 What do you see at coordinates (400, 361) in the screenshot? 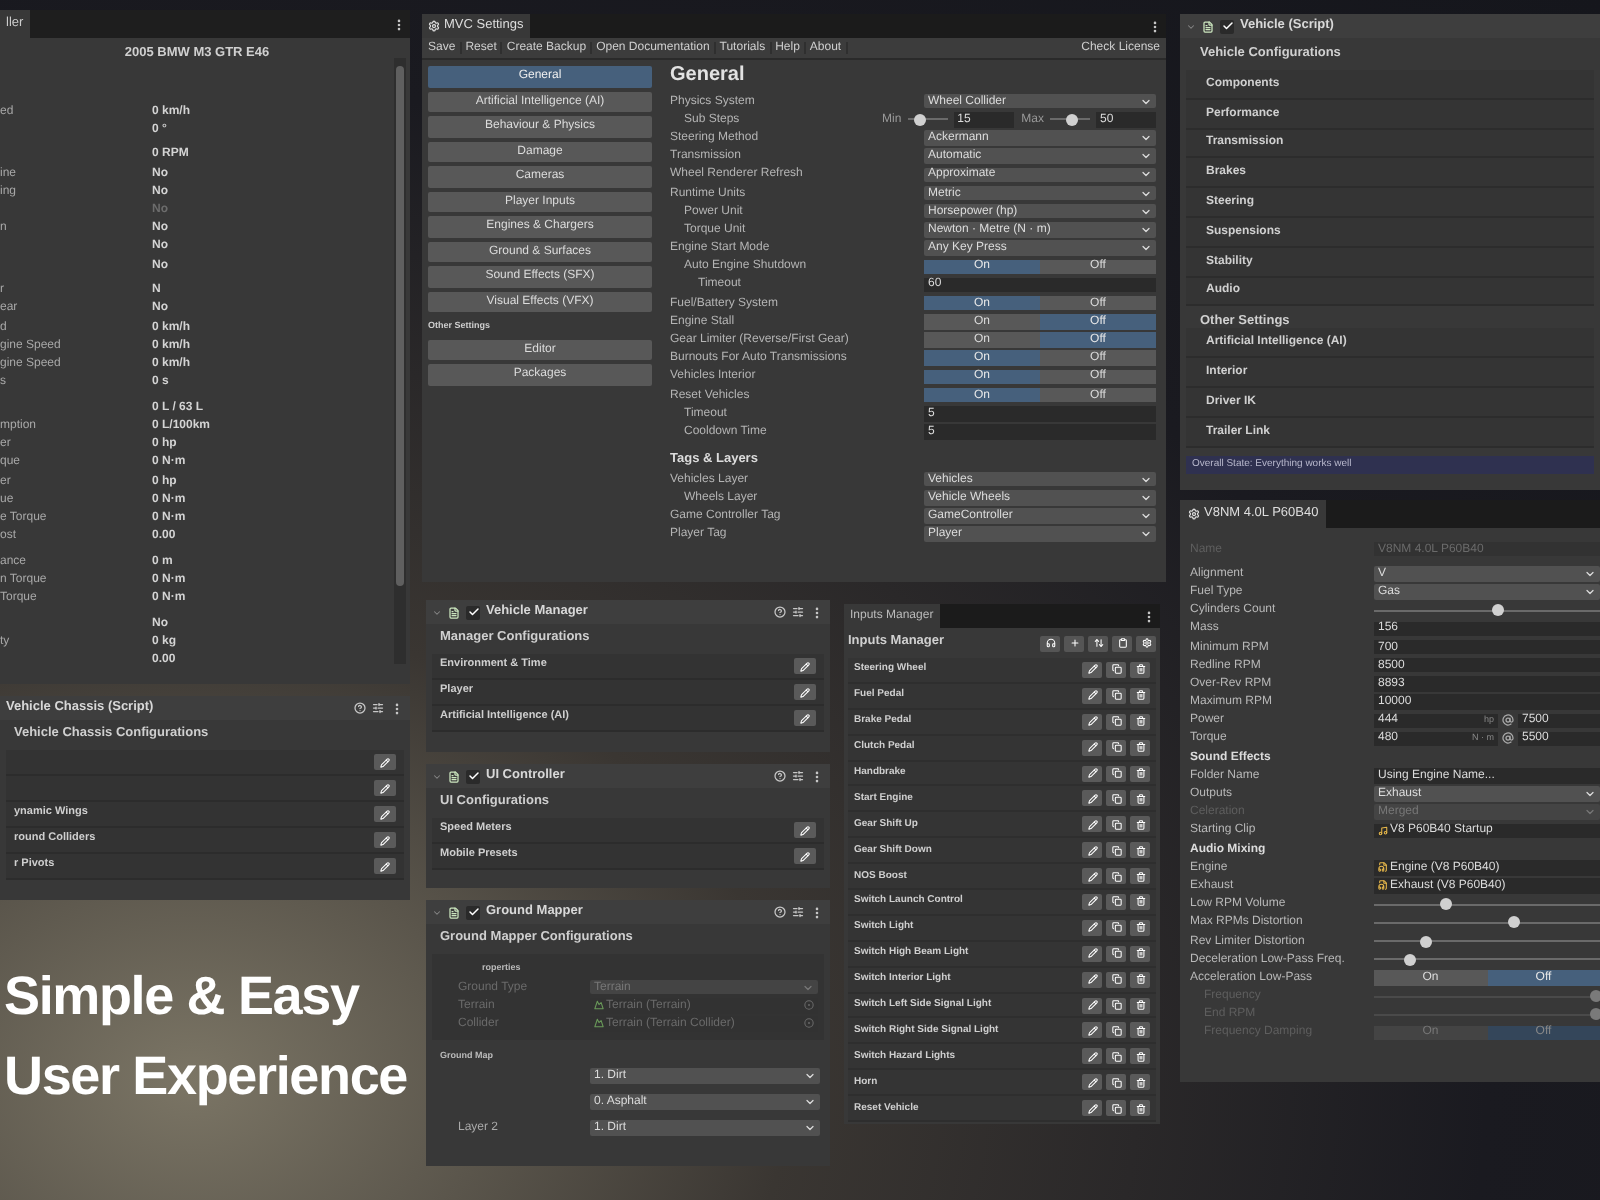
I see `scrollbar` at bounding box center [400, 361].